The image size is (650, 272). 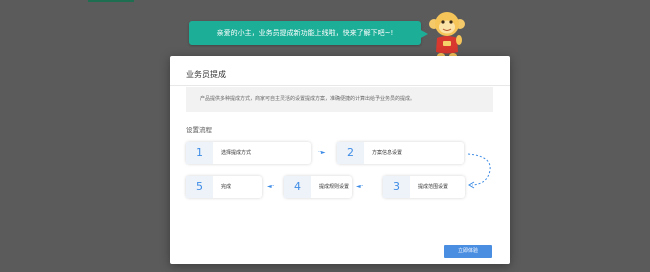 What do you see at coordinates (350, 153) in the screenshot?
I see `step-2-number: 2` at bounding box center [350, 153].